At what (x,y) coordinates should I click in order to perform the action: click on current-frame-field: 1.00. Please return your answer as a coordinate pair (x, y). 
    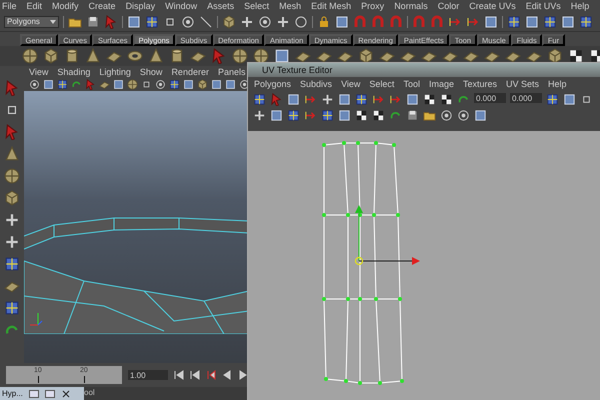
    Looking at the image, I should click on (148, 375).